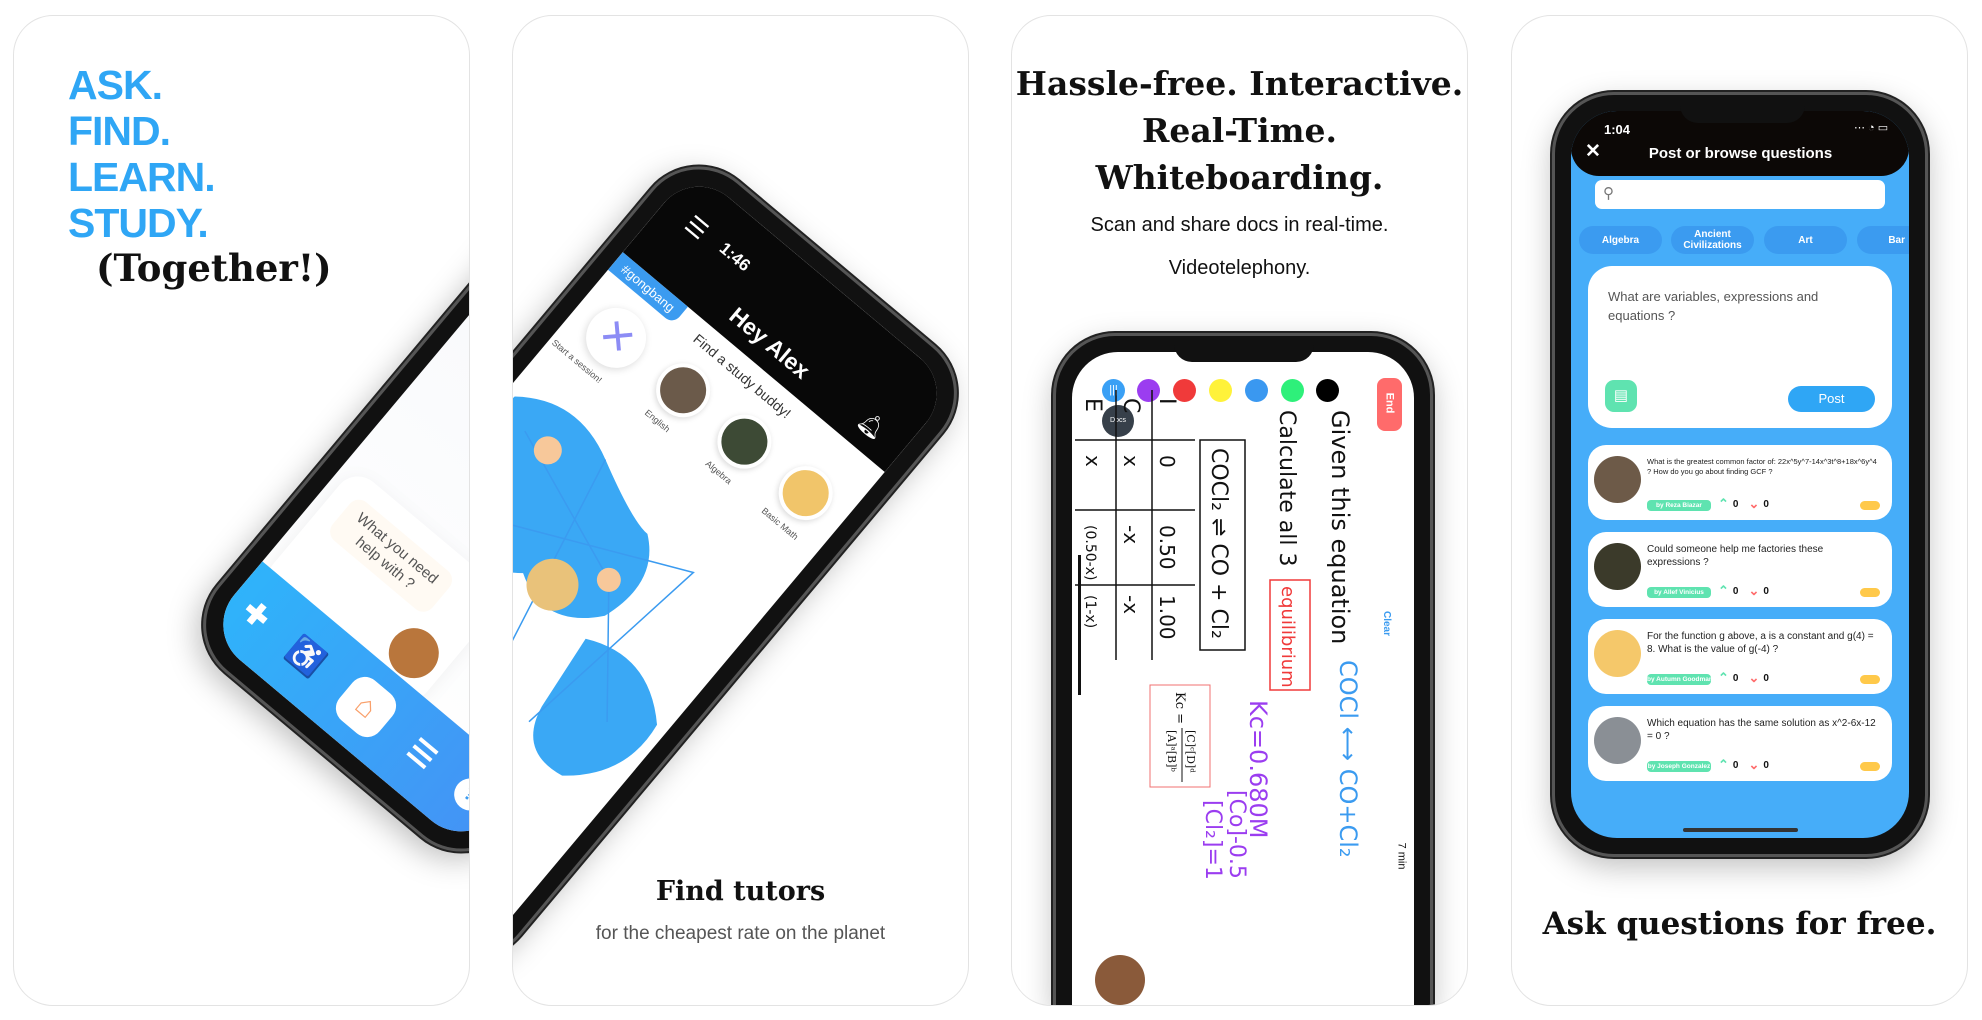 Image resolution: width=1982 pixels, height=1020 pixels. Describe the element at coordinates (1871, 128) in the screenshot. I see `wifi-battery-icon: ⋯ ◔ ▭` at that location.